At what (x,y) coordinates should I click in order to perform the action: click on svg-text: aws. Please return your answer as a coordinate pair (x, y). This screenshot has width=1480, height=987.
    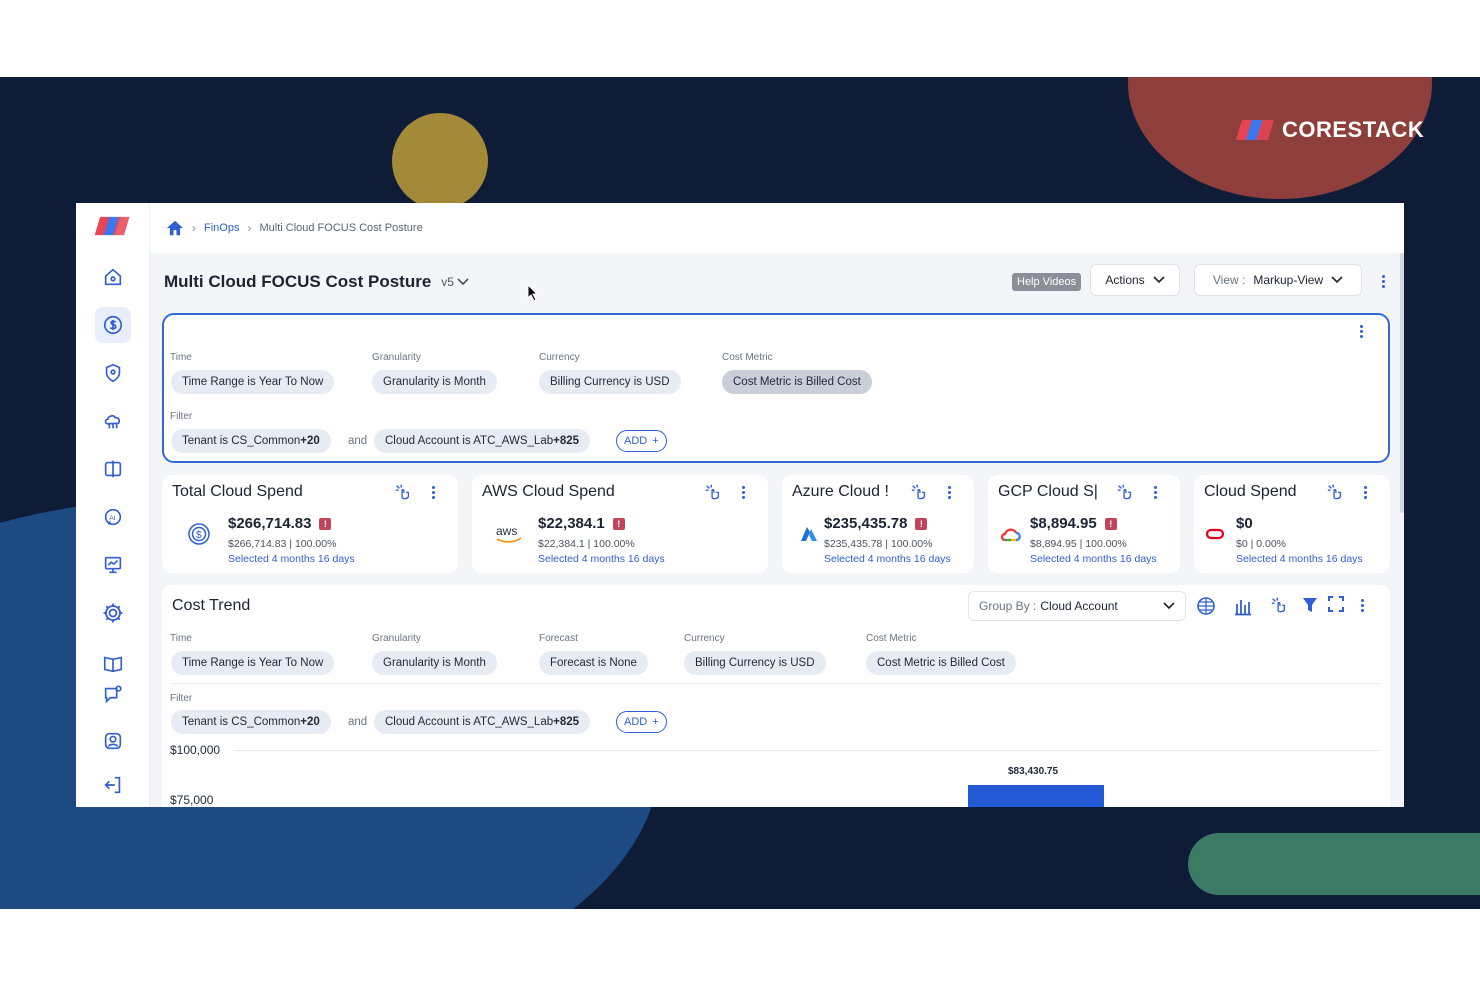
    Looking at the image, I should click on (506, 531).